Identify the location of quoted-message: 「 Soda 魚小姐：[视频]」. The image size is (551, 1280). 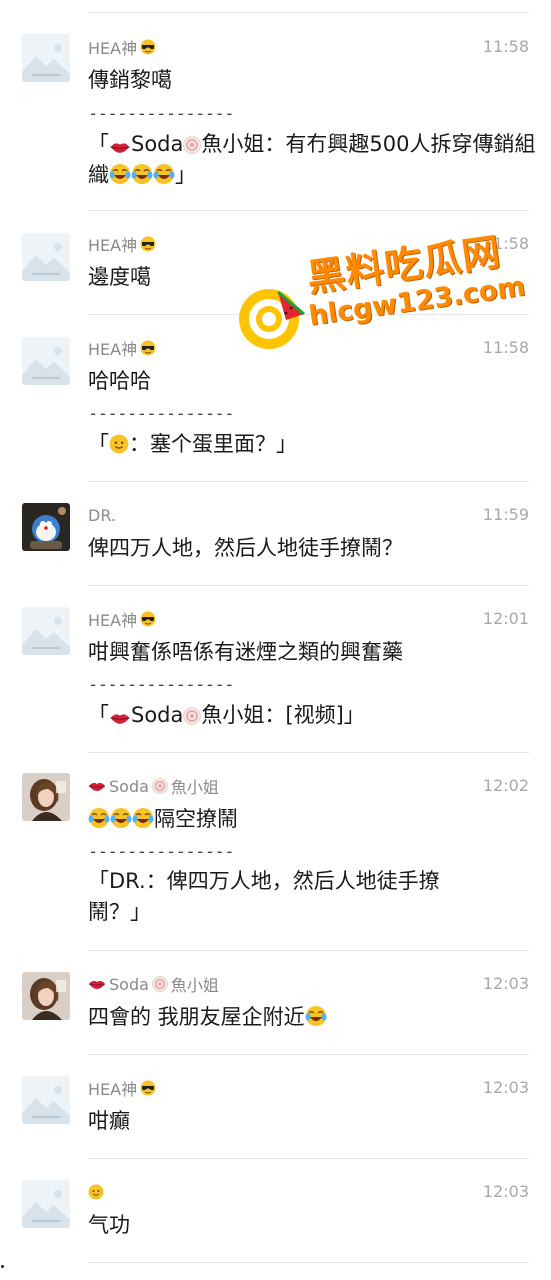
(313, 715).